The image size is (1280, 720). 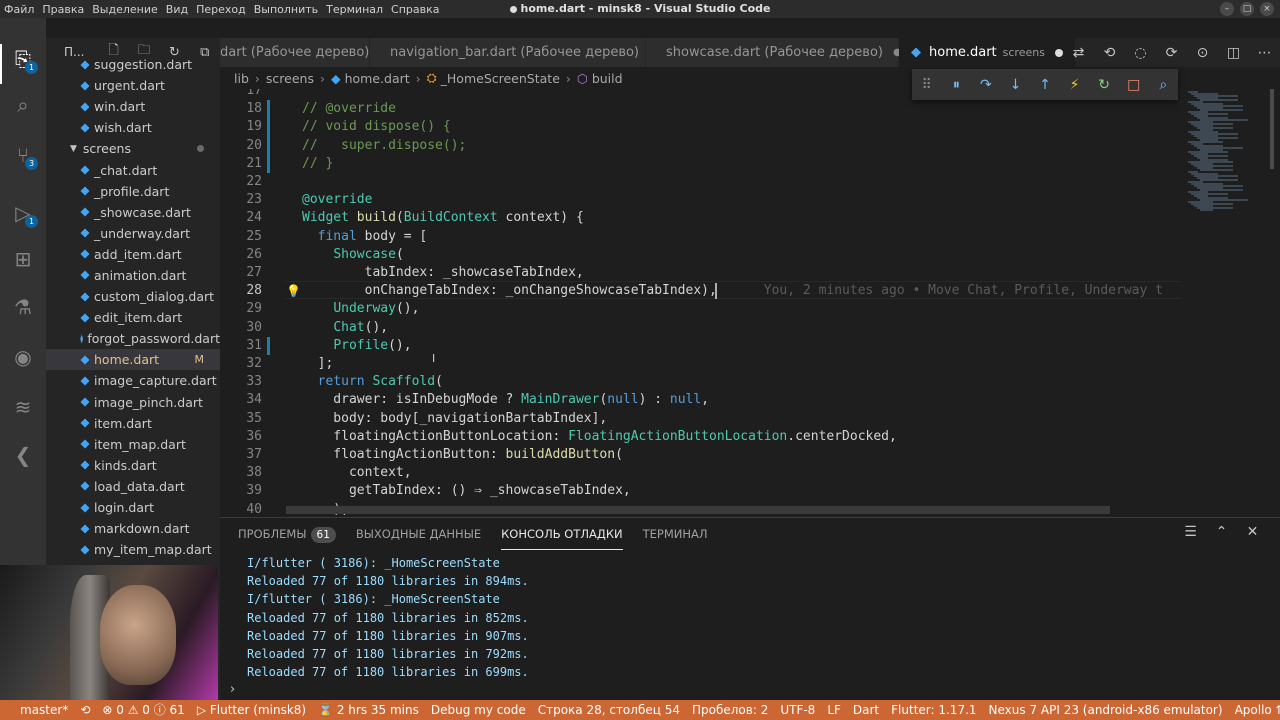 I want to click on more-actions-icon: ⋯, so click(x=1264, y=53).